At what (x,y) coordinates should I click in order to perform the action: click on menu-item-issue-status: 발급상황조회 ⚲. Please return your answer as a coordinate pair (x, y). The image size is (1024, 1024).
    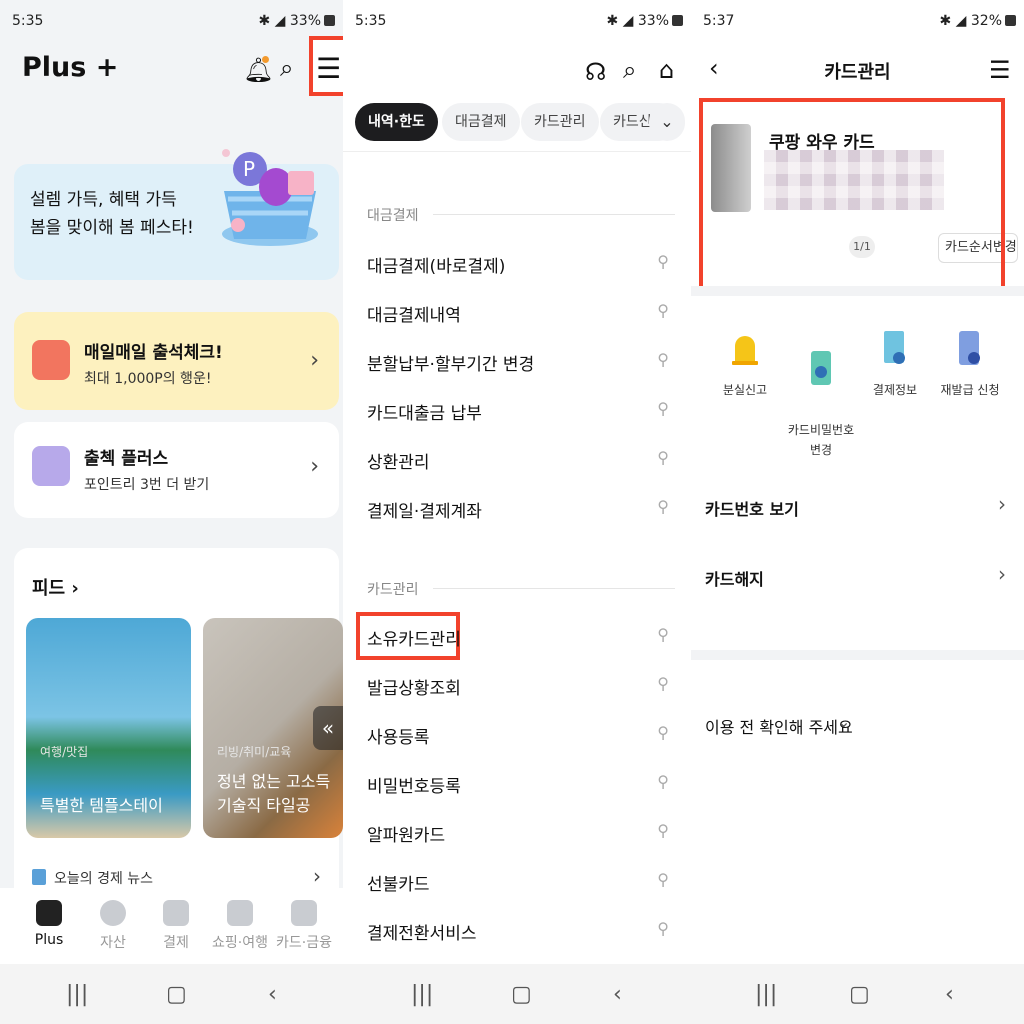
    Looking at the image, I should click on (522, 686).